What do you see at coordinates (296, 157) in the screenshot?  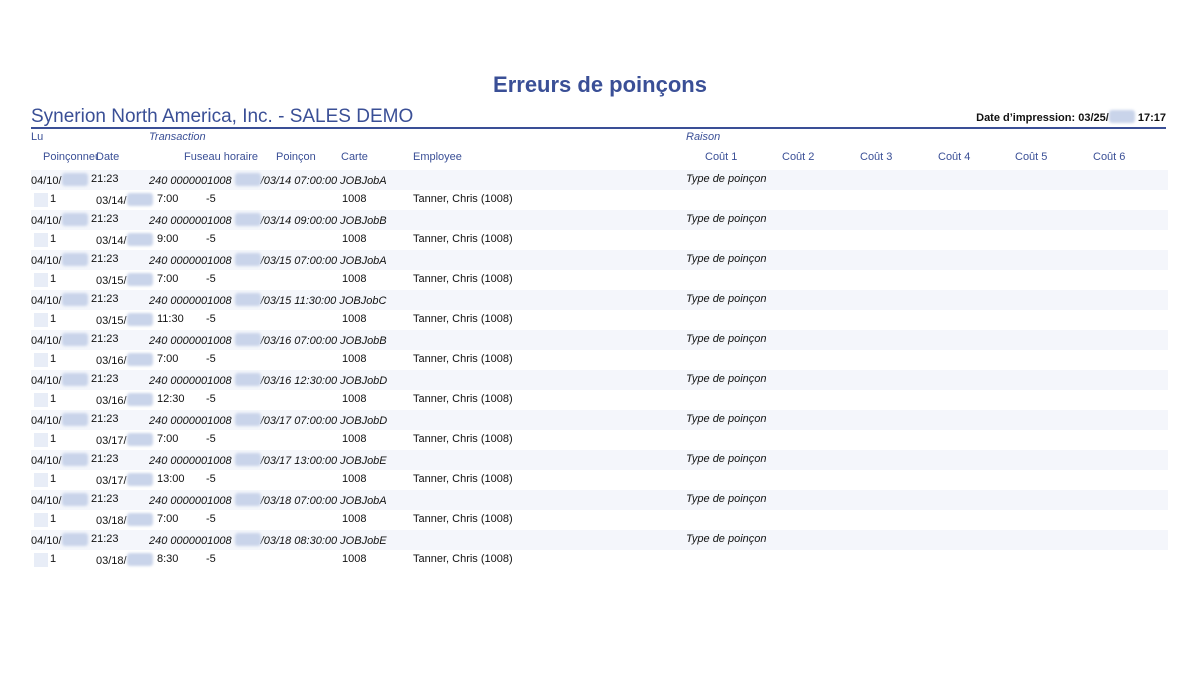 I see `col-poincon: Poinçon` at bounding box center [296, 157].